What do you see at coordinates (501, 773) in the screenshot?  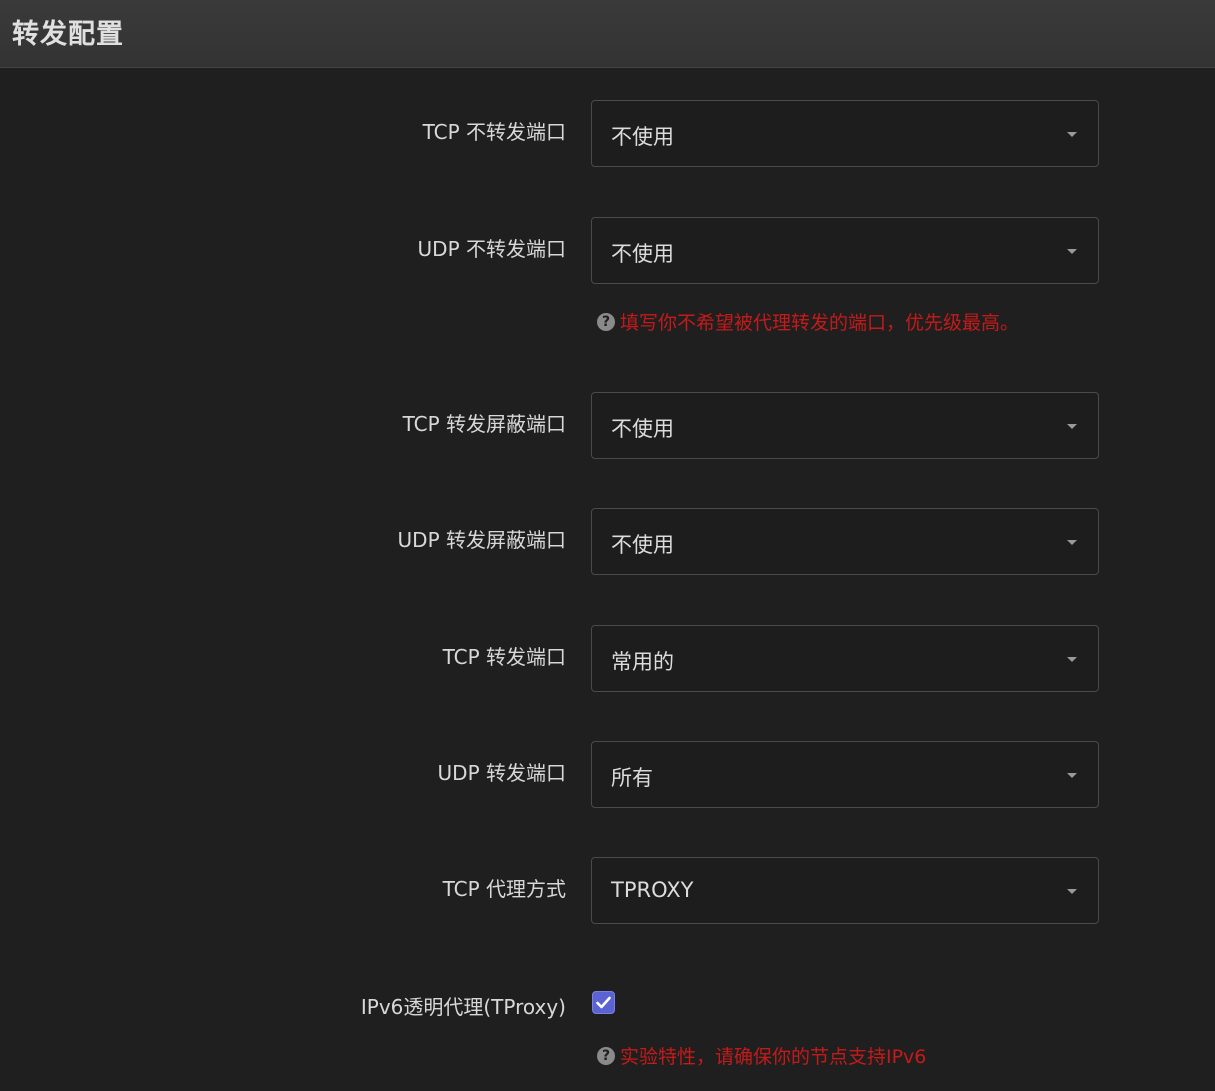 I see `field-label: UDP 转发端口` at bounding box center [501, 773].